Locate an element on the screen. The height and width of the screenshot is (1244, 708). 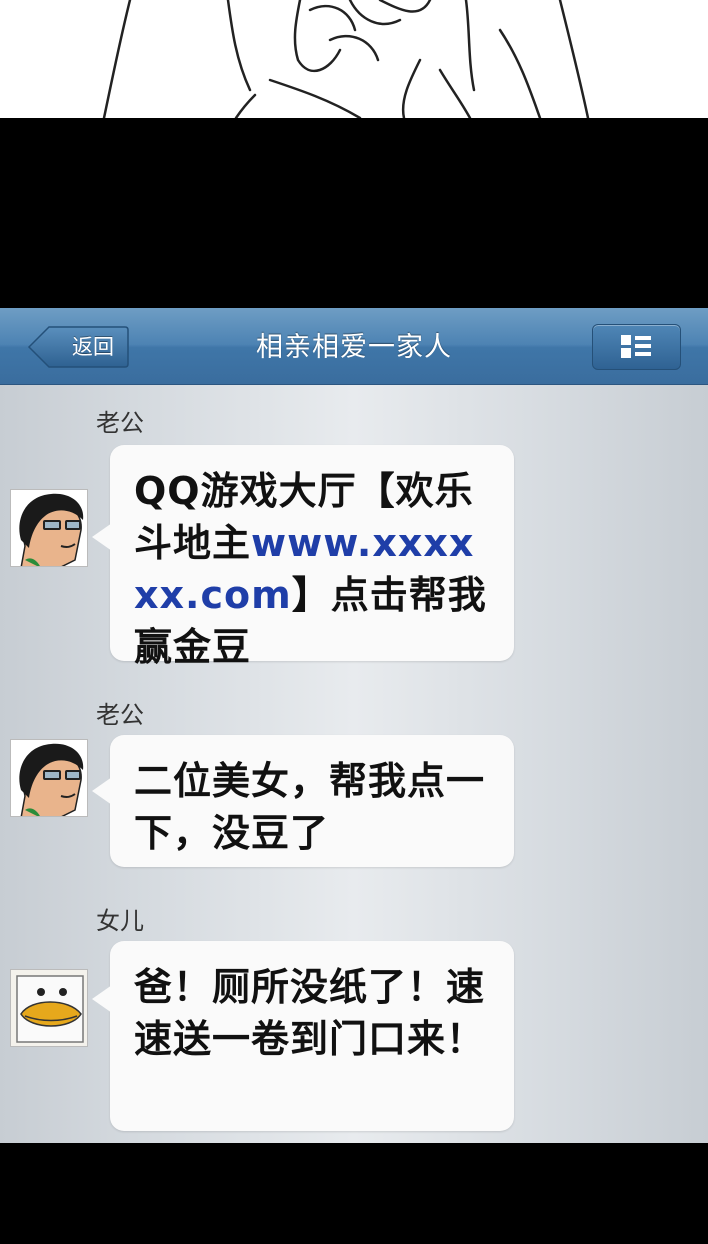
message-bubble: QQ游戏大厅【欢乐斗地主www.xxxxxx.com】点击帮我赢金豆 is located at coordinates (303, 557).